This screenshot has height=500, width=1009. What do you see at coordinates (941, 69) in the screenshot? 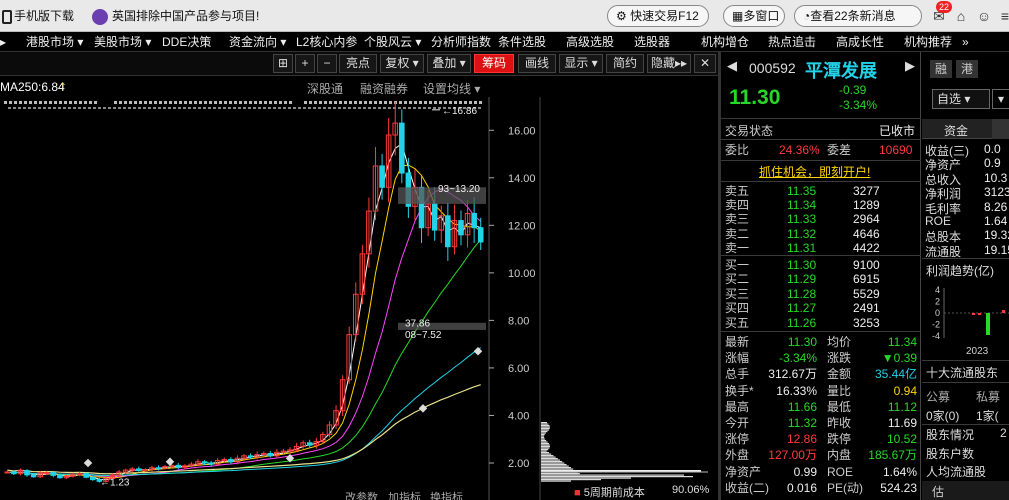
I see `margin-tag: 融` at bounding box center [941, 69].